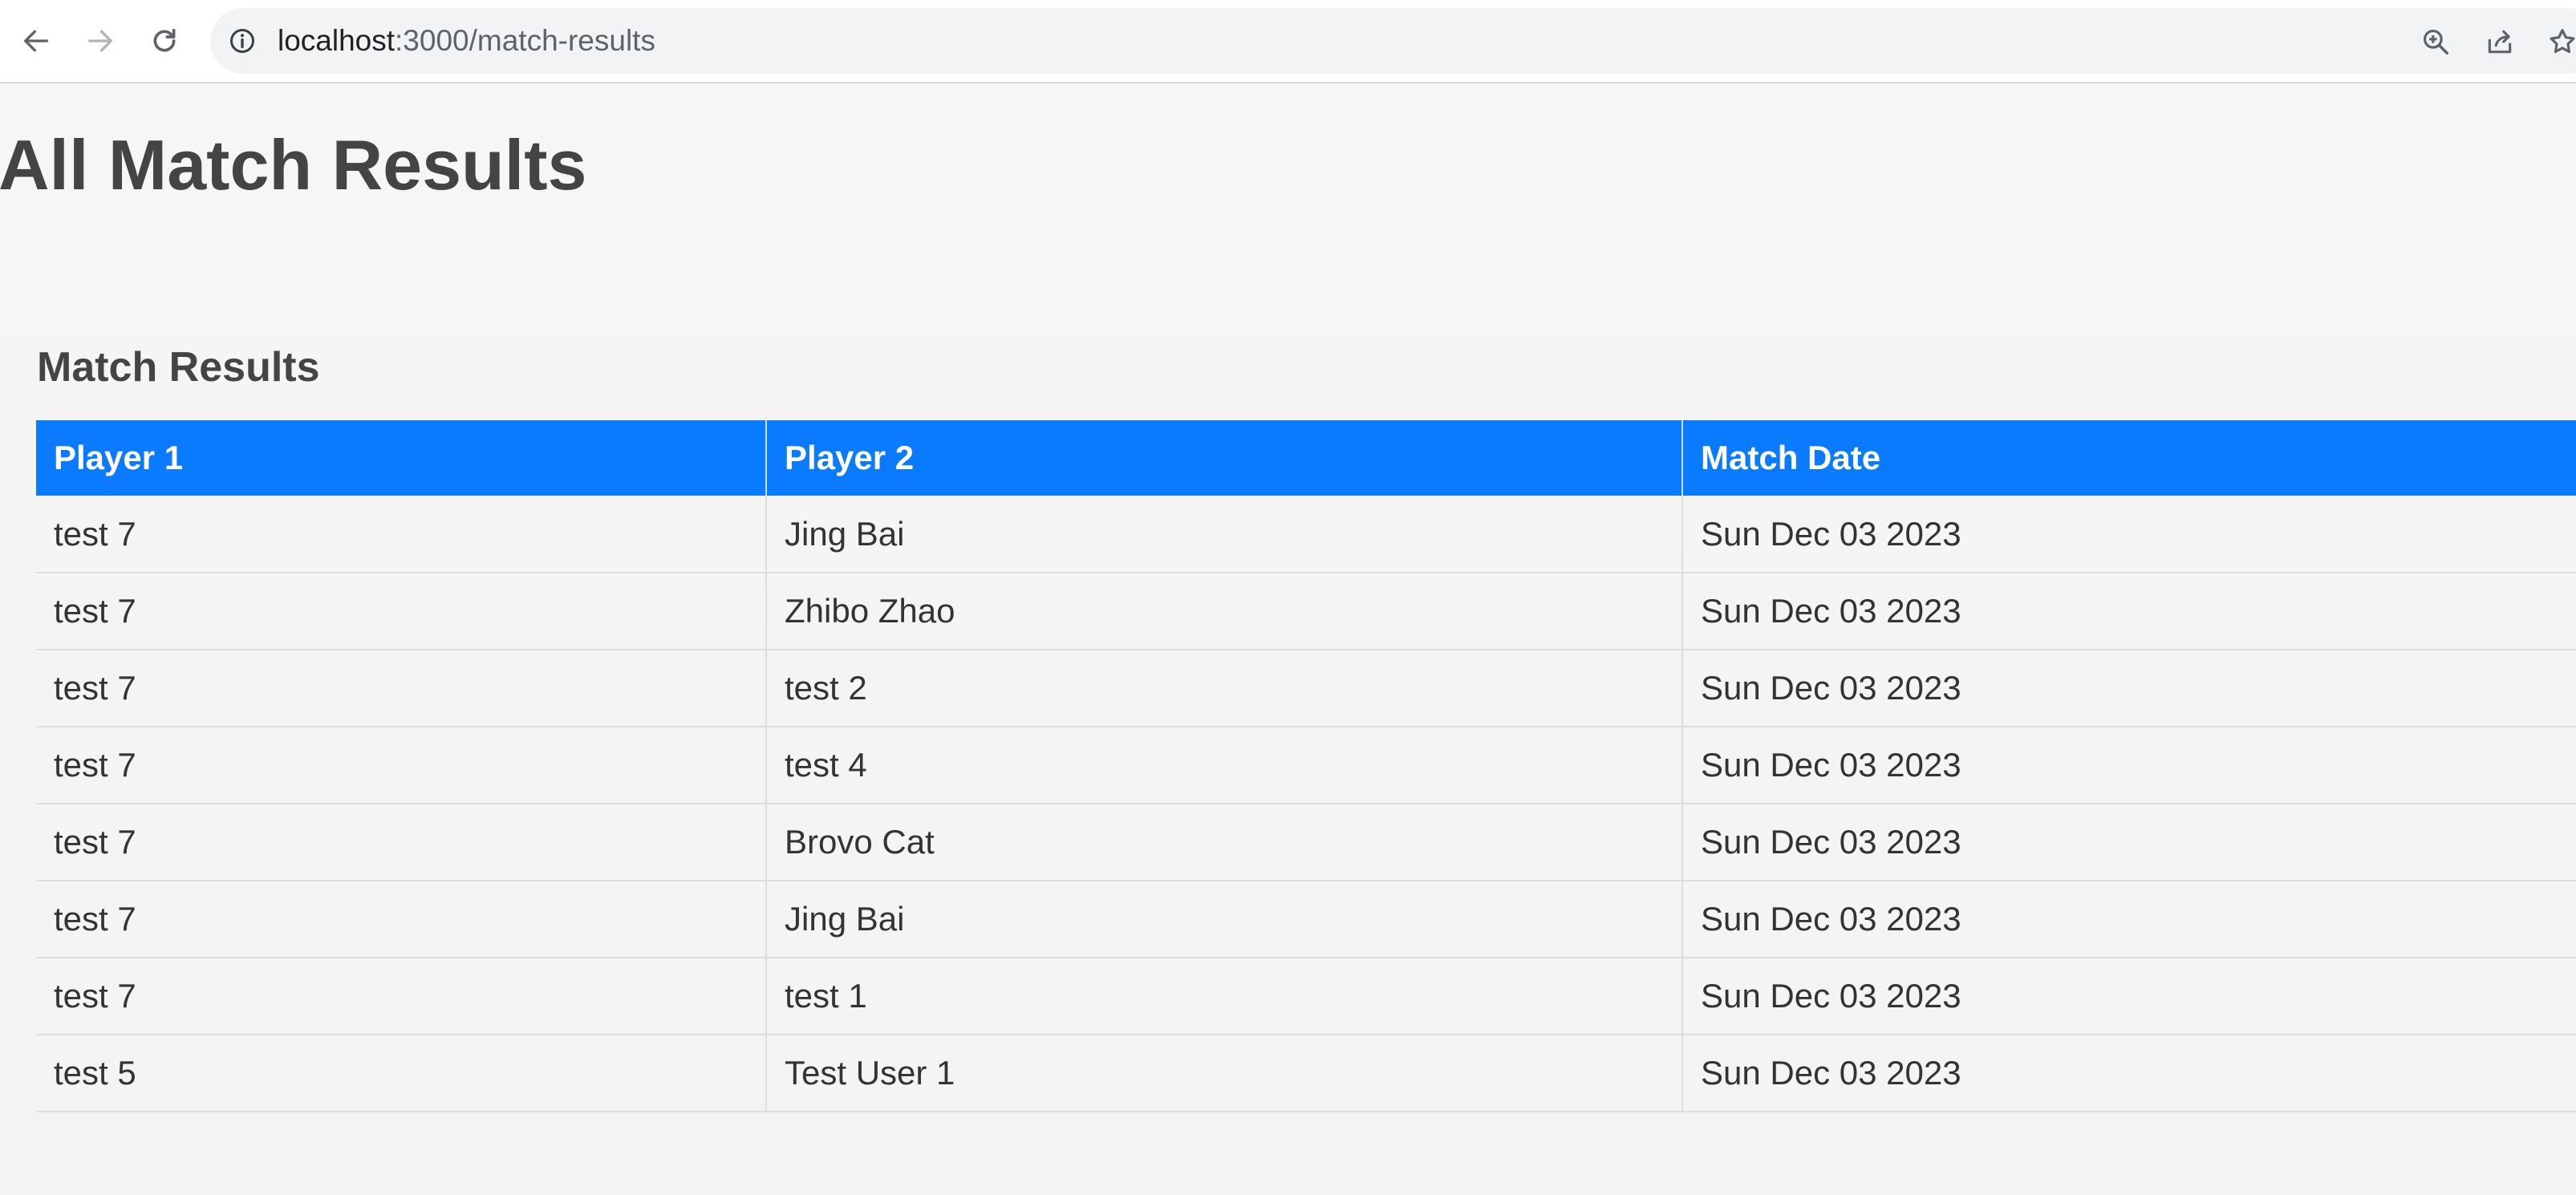  Describe the element at coordinates (1393, 41) in the screenshot. I see `address-bar: localhost:3000/match-results` at that location.